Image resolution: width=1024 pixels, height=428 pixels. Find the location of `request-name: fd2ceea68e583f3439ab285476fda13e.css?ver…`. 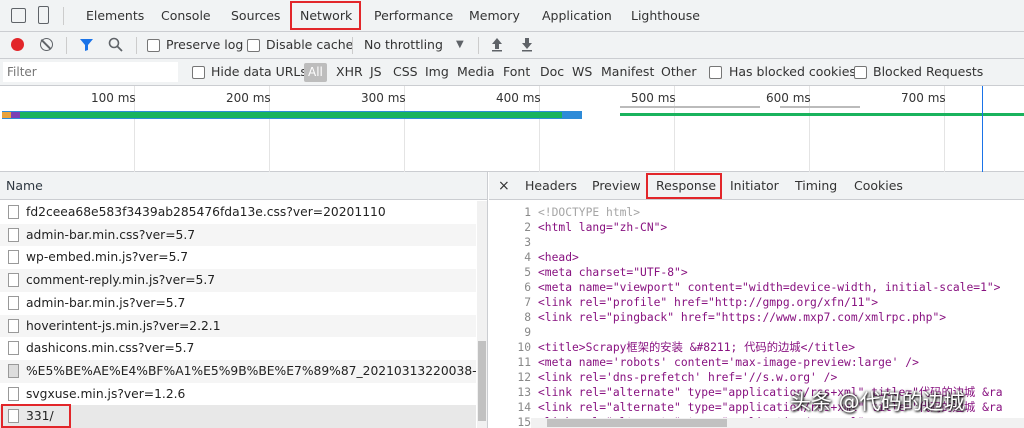

request-name: fd2ceea68e583f3439ab285476fda13e.css?ver… is located at coordinates (206, 212).